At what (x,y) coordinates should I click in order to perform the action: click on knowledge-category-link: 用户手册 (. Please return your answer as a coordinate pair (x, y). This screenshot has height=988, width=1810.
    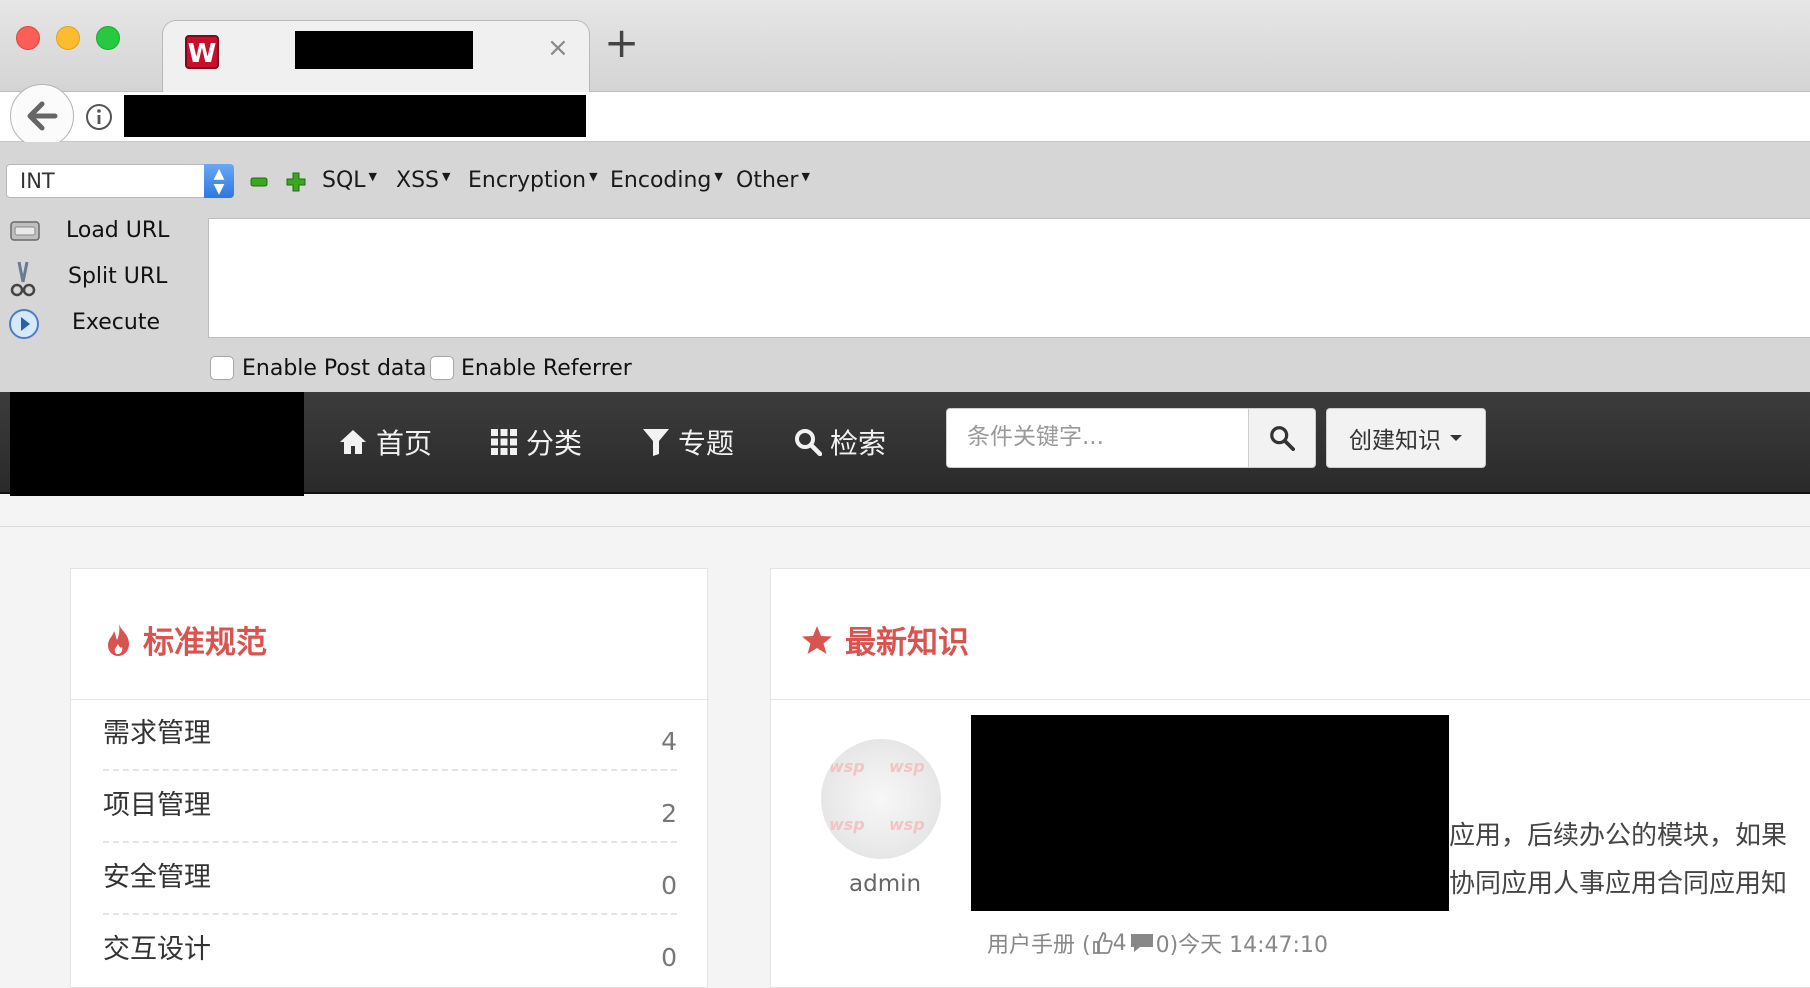
    Looking at the image, I should click on (1039, 943).